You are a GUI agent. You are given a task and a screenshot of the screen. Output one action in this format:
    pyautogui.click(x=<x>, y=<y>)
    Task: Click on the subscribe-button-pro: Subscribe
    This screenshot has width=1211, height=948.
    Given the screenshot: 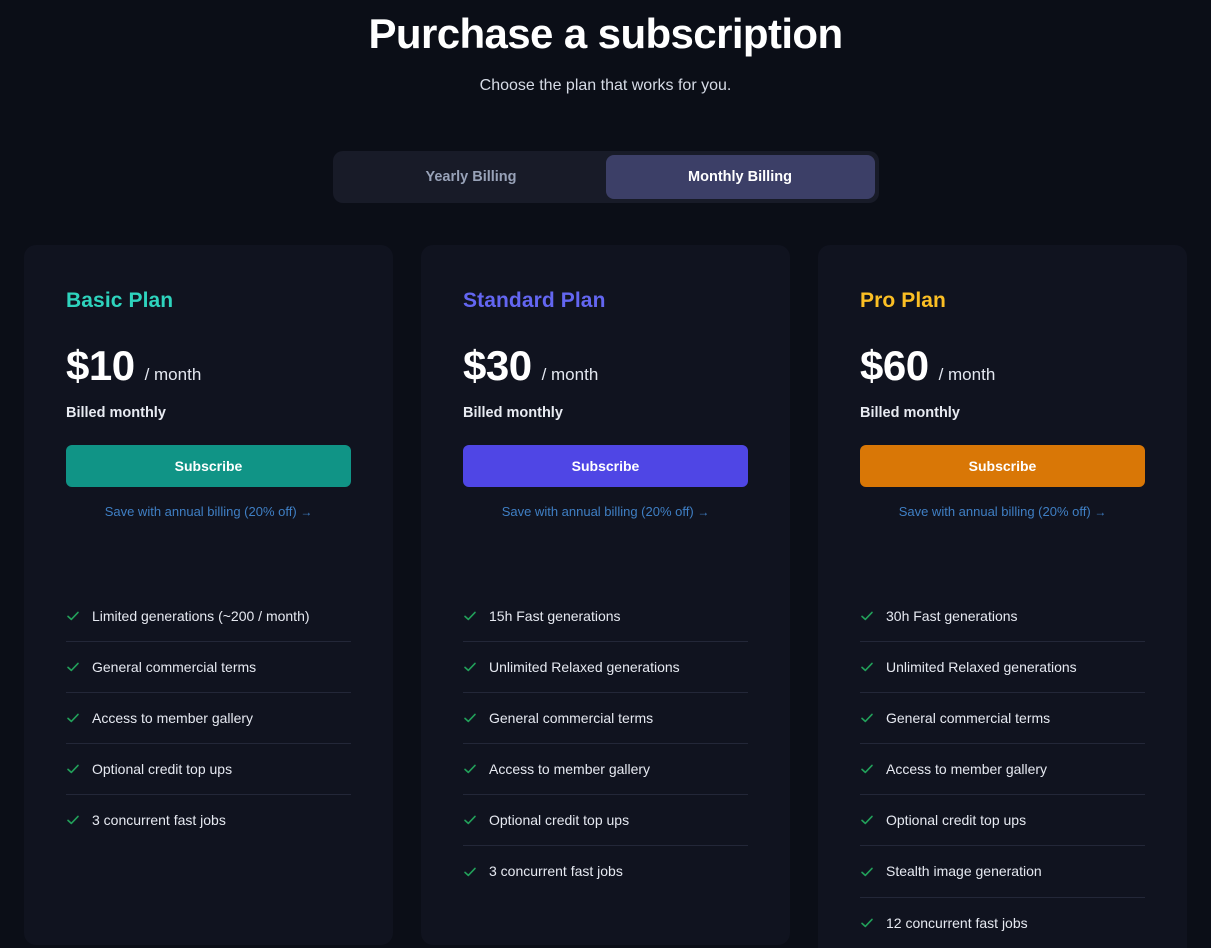 What is the action you would take?
    pyautogui.click(x=1002, y=465)
    